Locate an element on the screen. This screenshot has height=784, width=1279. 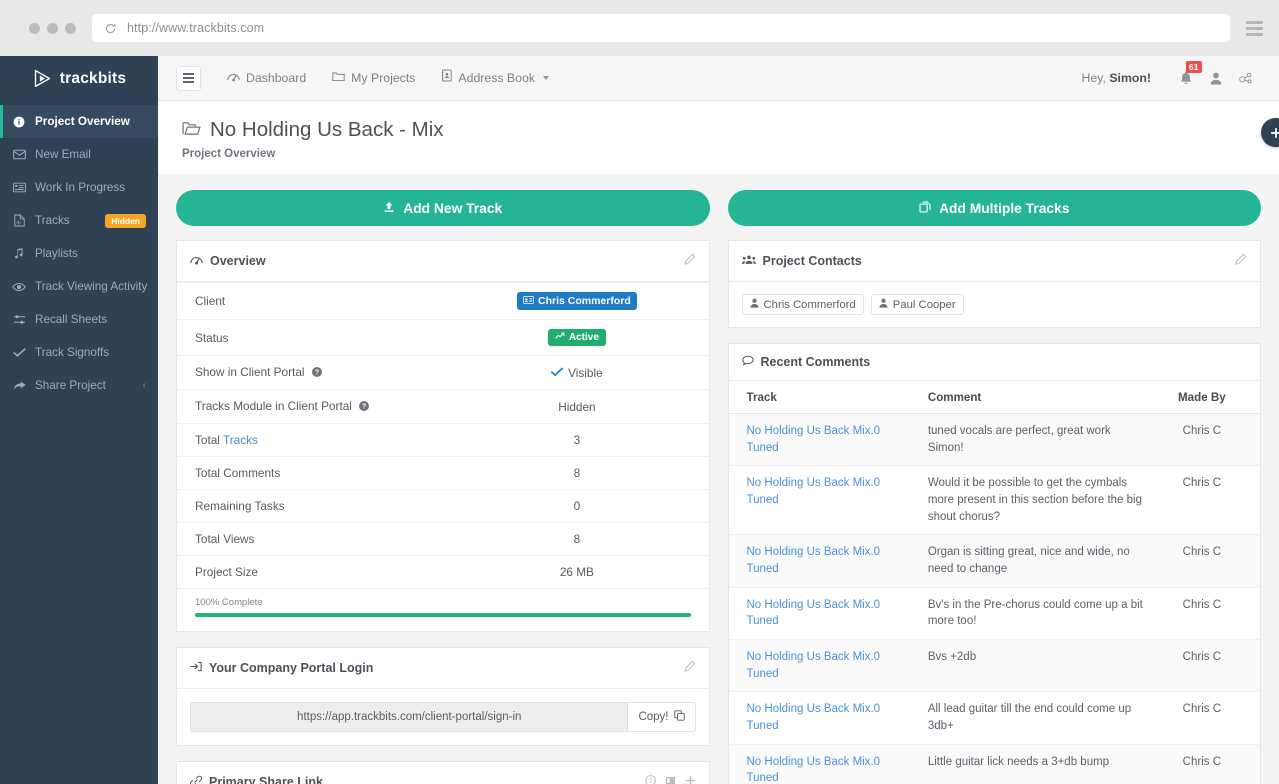
check-icon is located at coordinates (557, 373).